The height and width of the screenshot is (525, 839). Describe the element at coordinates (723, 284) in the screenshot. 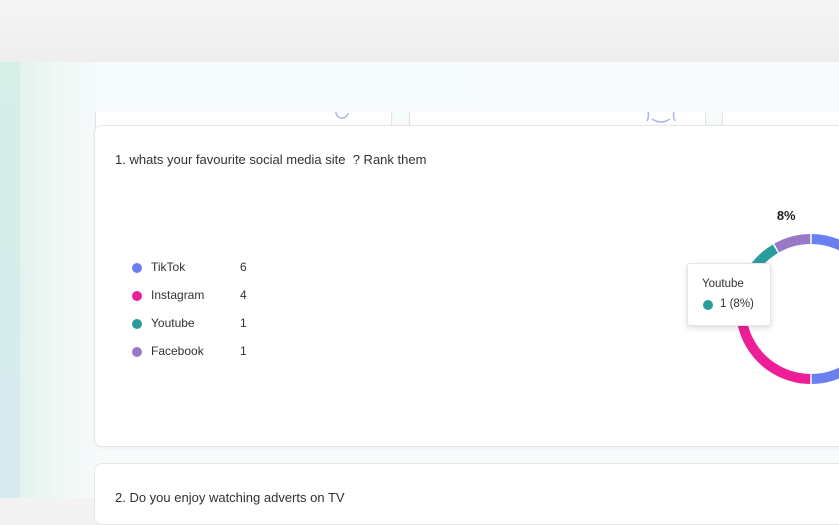

I see `tooltip-label: Youtube` at that location.